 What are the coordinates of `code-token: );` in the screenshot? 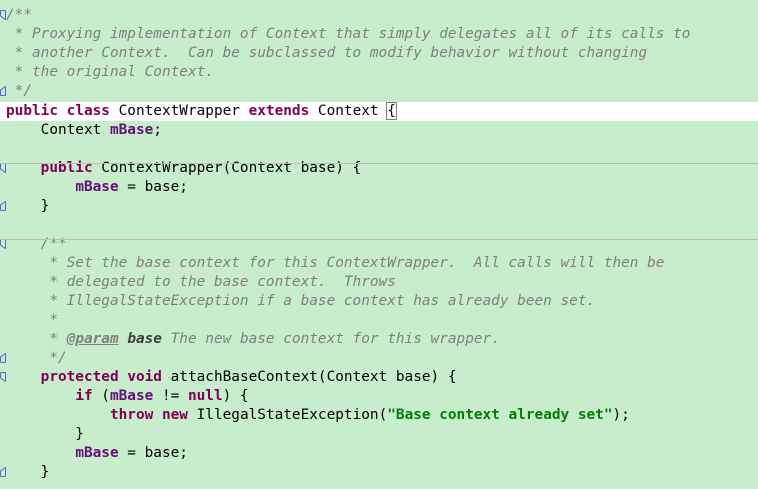 It's located at (621, 415).